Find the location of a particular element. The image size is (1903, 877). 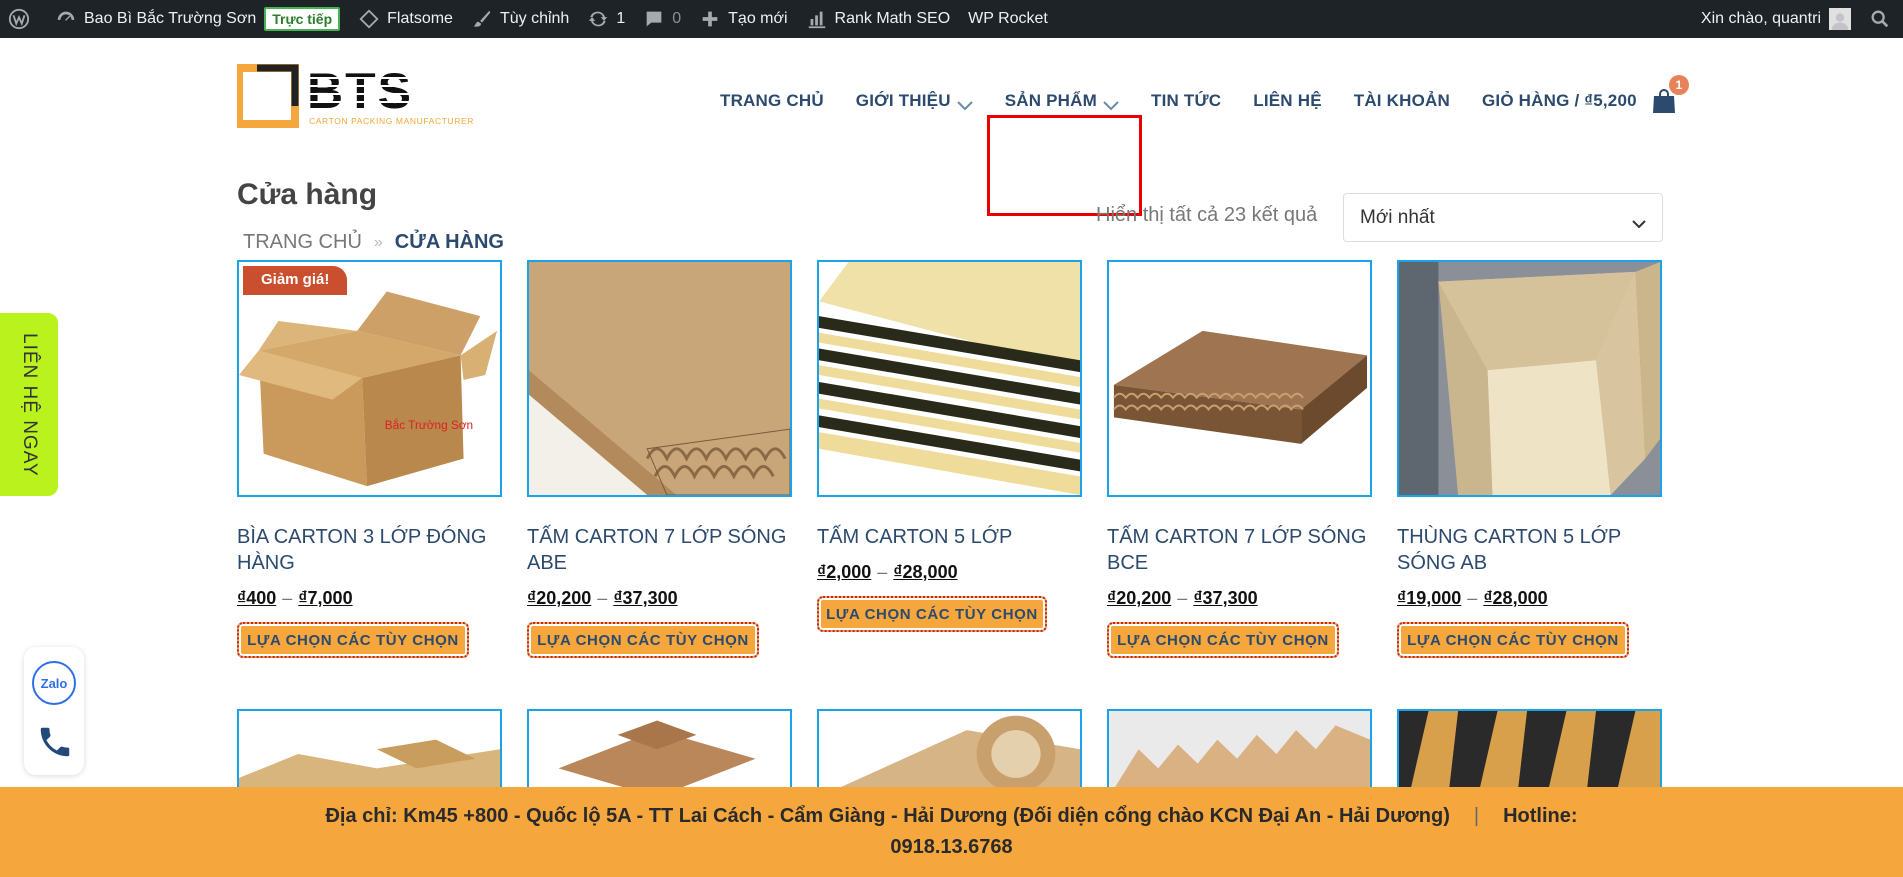

breadcrumb-current: CỬA HÀNG is located at coordinates (449, 242).